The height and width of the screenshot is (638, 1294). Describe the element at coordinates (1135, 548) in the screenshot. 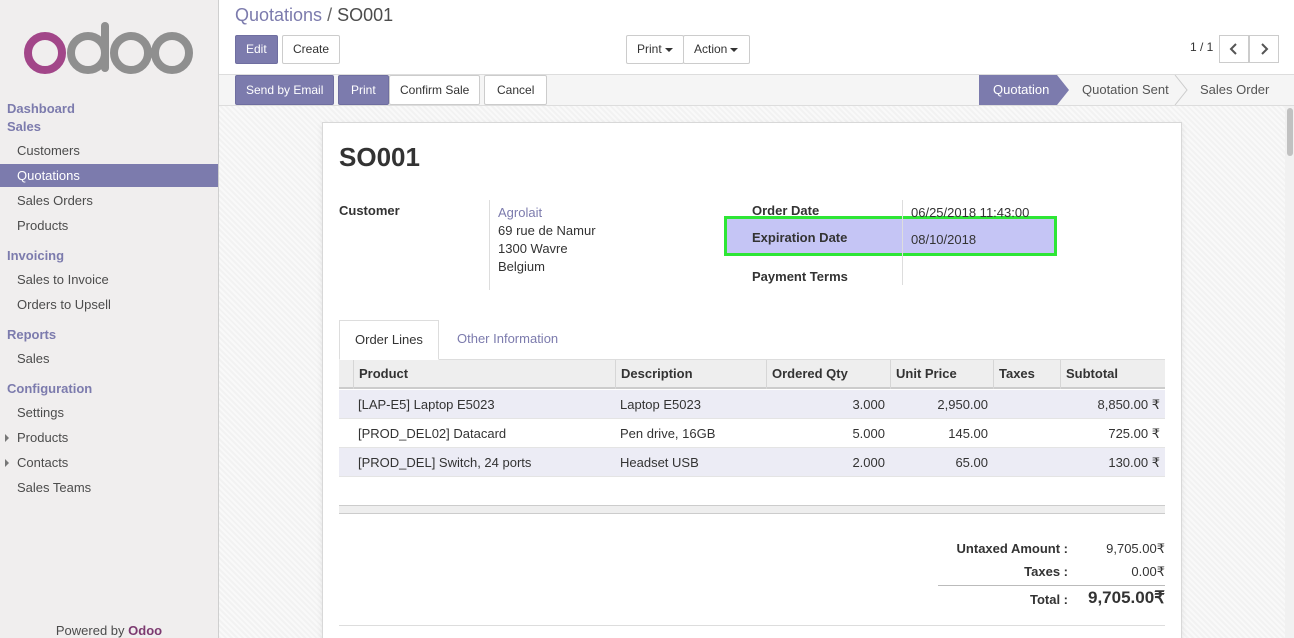

I see `untaxed-amount-value: 9,705.00₹` at that location.